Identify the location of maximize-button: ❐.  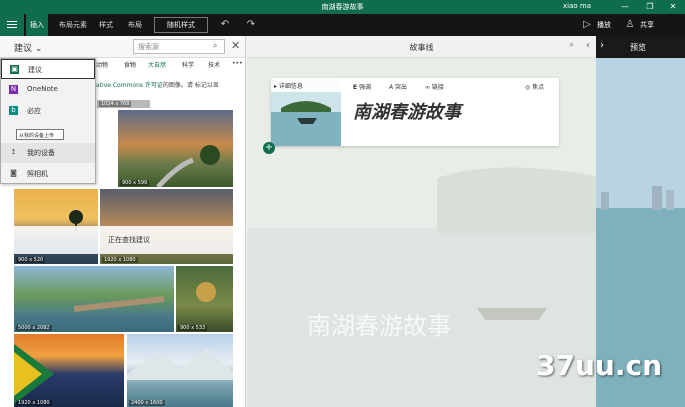
(650, 7).